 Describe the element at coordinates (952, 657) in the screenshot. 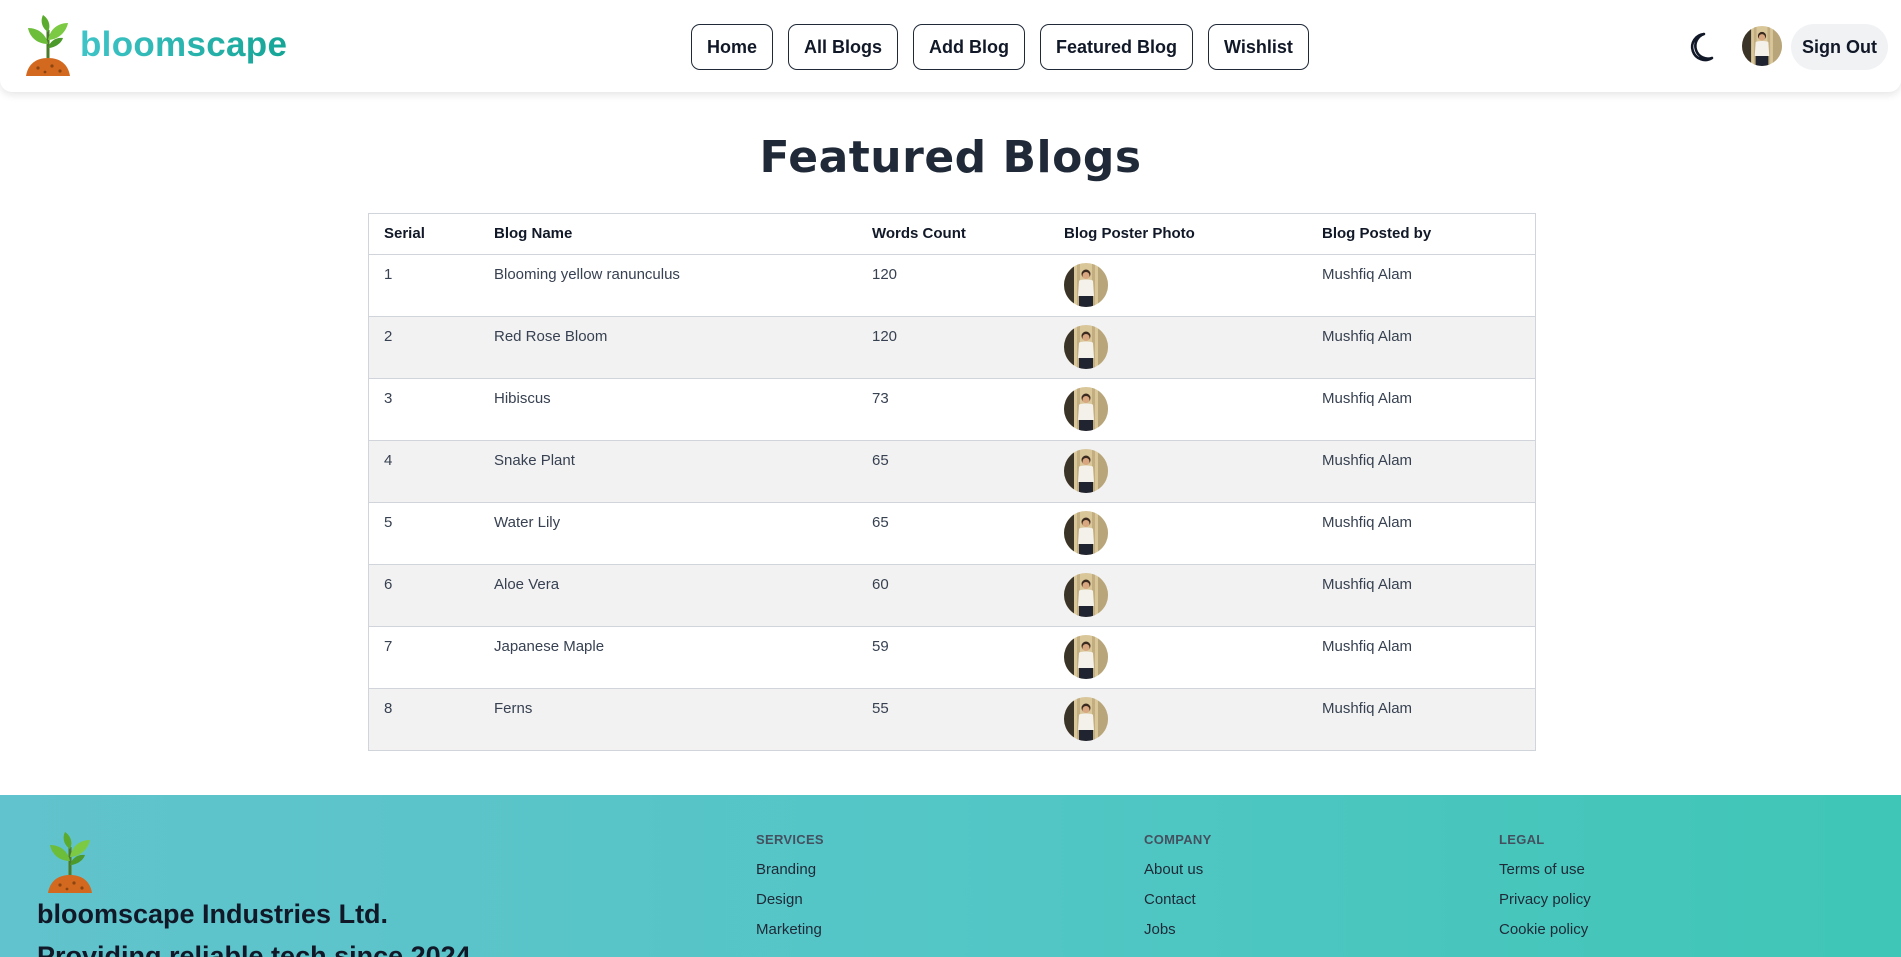

I see `table-row: 7 Japanese Maple 59 Mushfiq Alam` at that location.